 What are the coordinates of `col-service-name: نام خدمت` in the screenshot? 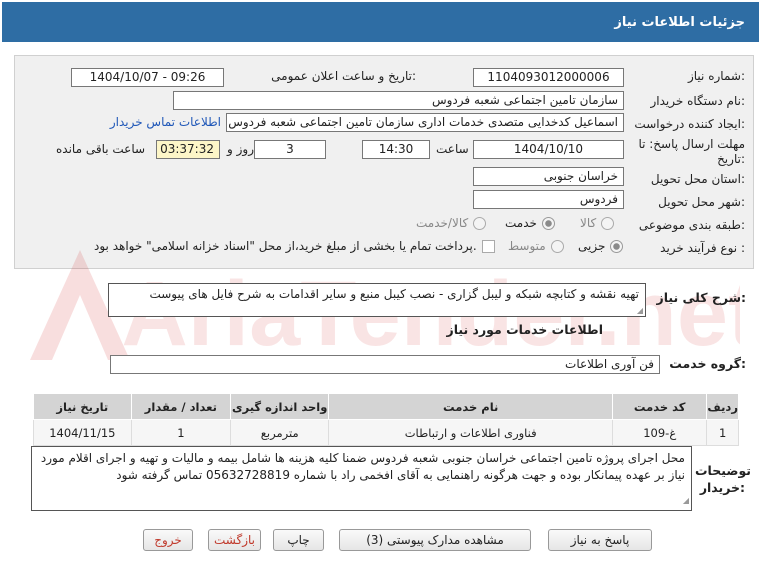 It's located at (470, 406).